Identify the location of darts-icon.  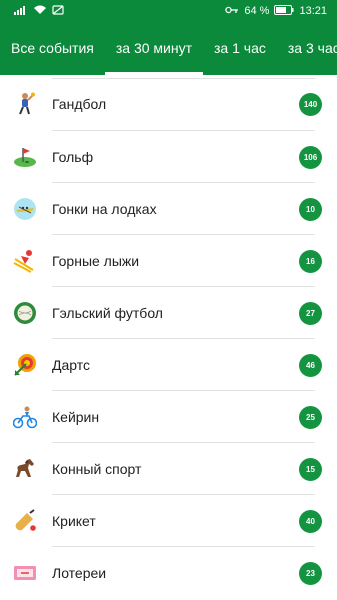
(25, 365).